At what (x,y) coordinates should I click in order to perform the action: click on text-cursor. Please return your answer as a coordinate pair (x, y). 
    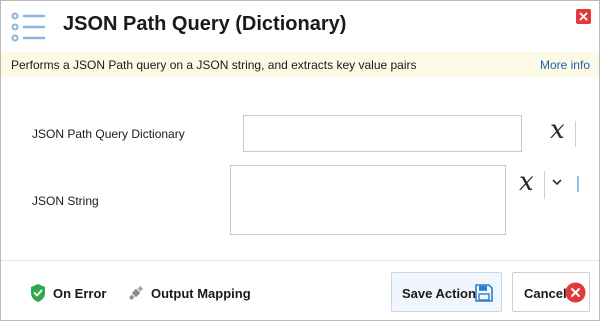
    Looking at the image, I should click on (578, 184).